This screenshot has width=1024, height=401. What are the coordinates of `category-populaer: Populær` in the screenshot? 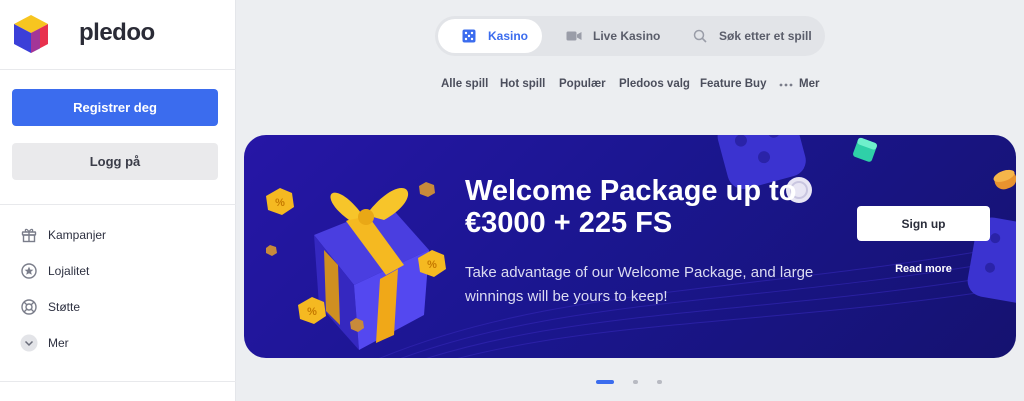 It's located at (582, 84).